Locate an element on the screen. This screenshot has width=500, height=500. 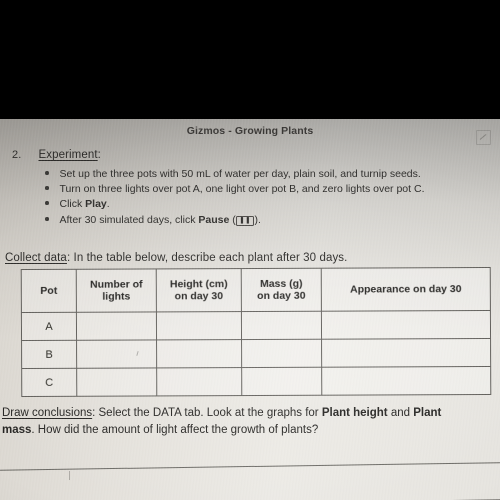
row-label-b: B is located at coordinates (49, 354).